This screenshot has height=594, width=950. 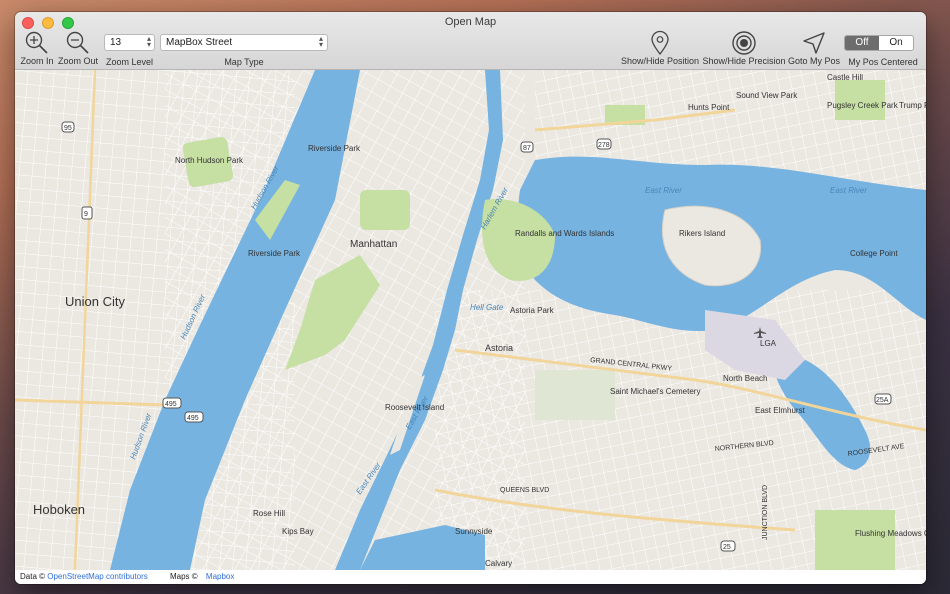 I want to click on label-astoria: Astoria, so click(x=499, y=348).